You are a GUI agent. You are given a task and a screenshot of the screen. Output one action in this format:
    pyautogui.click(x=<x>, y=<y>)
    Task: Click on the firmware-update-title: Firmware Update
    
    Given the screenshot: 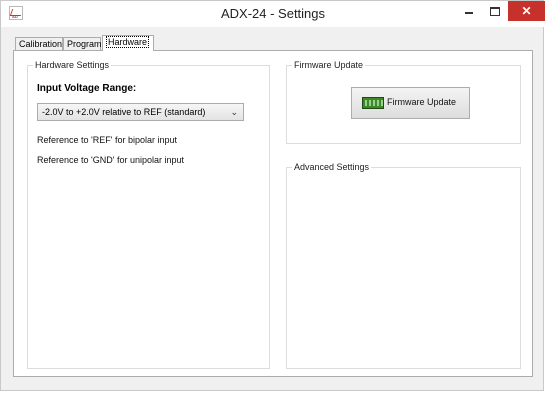 What is the action you would take?
    pyautogui.click(x=329, y=65)
    